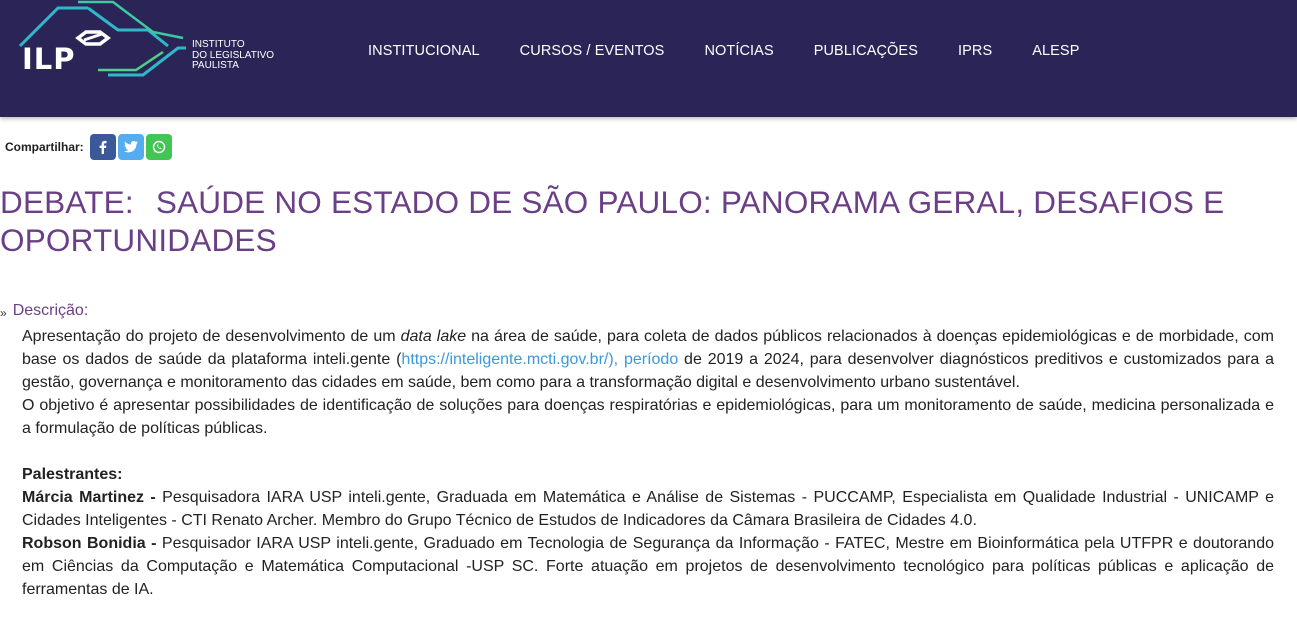 The image size is (1297, 620). What do you see at coordinates (233, 55) in the screenshot?
I see `logo-institute-name: INSTITUTO DO LEGISLATIVO PAULISTA` at bounding box center [233, 55].